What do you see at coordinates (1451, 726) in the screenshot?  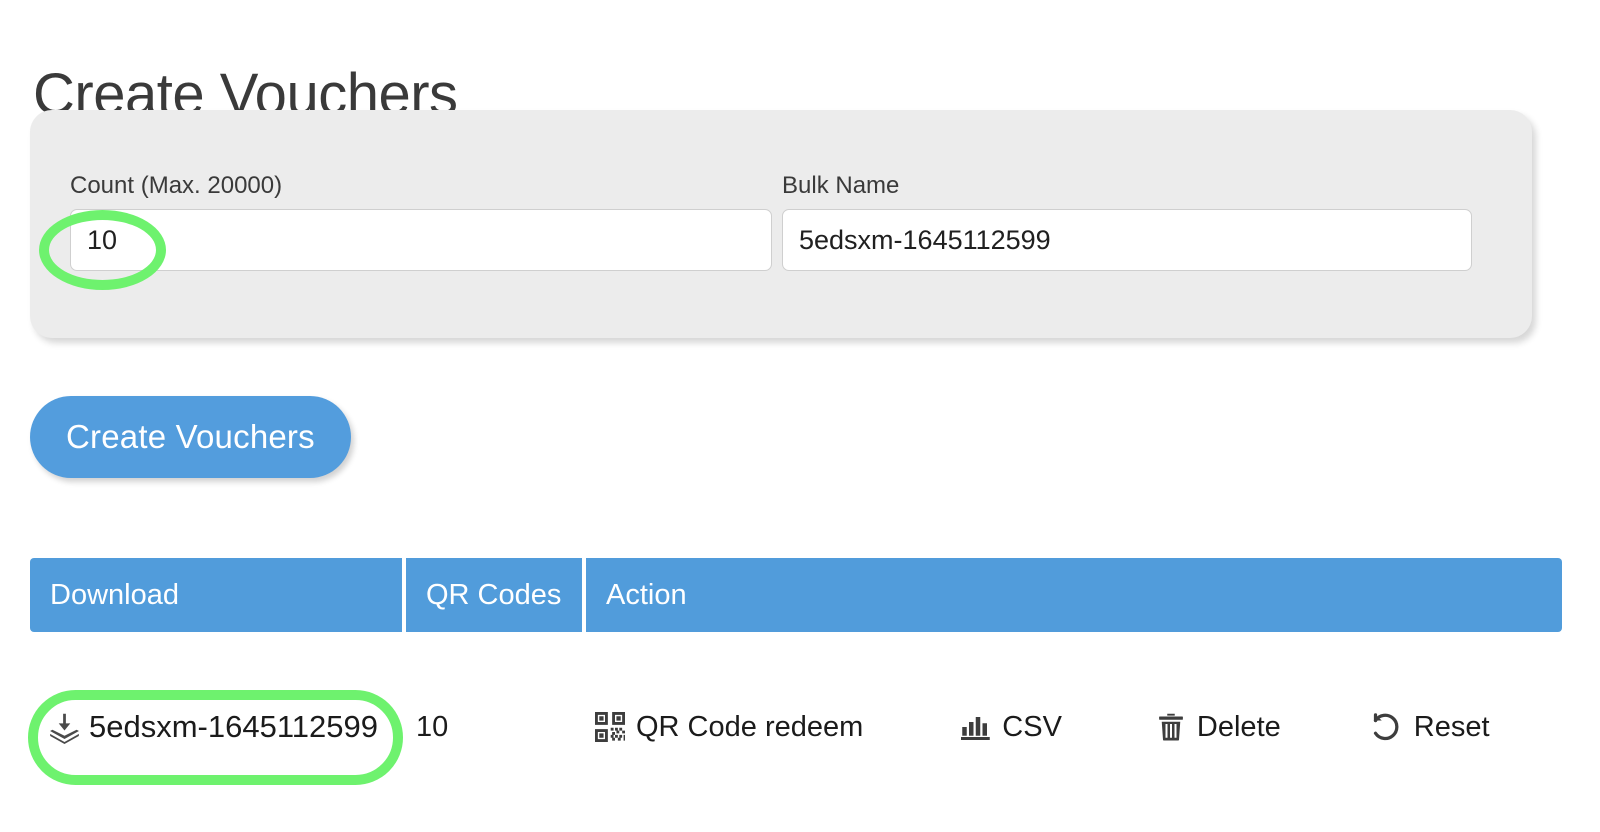 I see `reset-label: Reset` at bounding box center [1451, 726].